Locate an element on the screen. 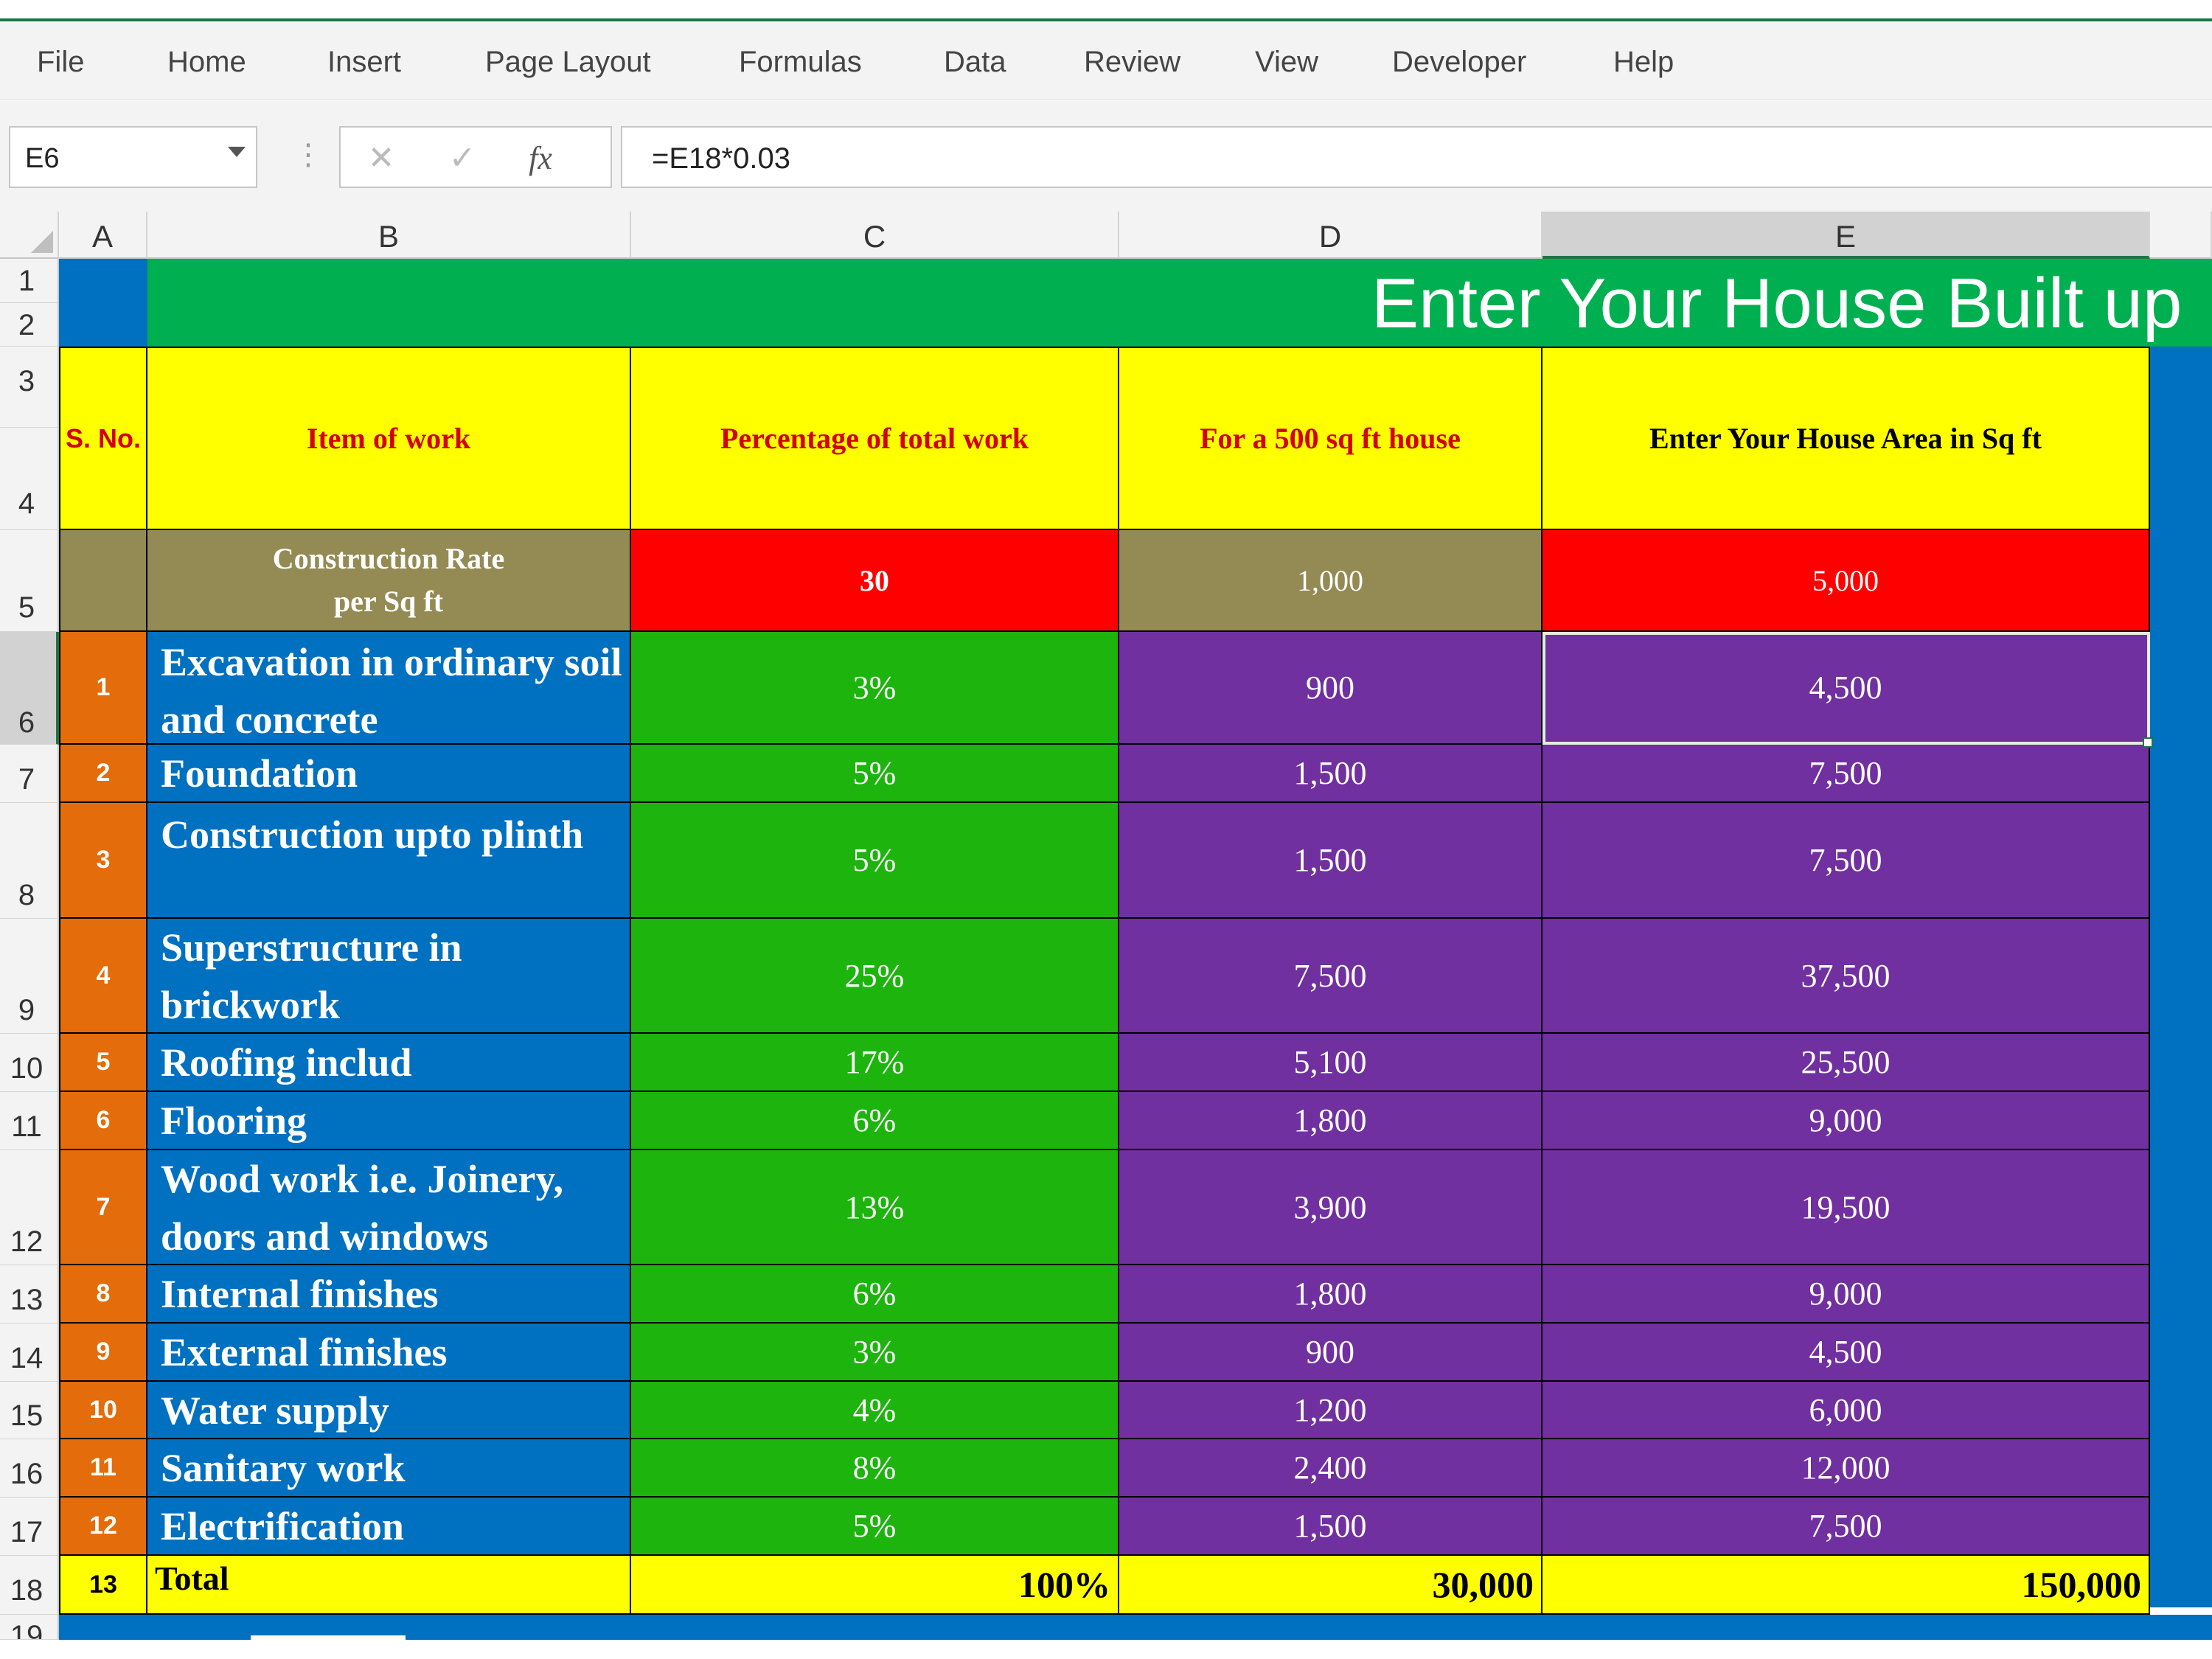 The width and height of the screenshot is (2212, 1659). more-options-icon: ⋮ is located at coordinates (308, 155).